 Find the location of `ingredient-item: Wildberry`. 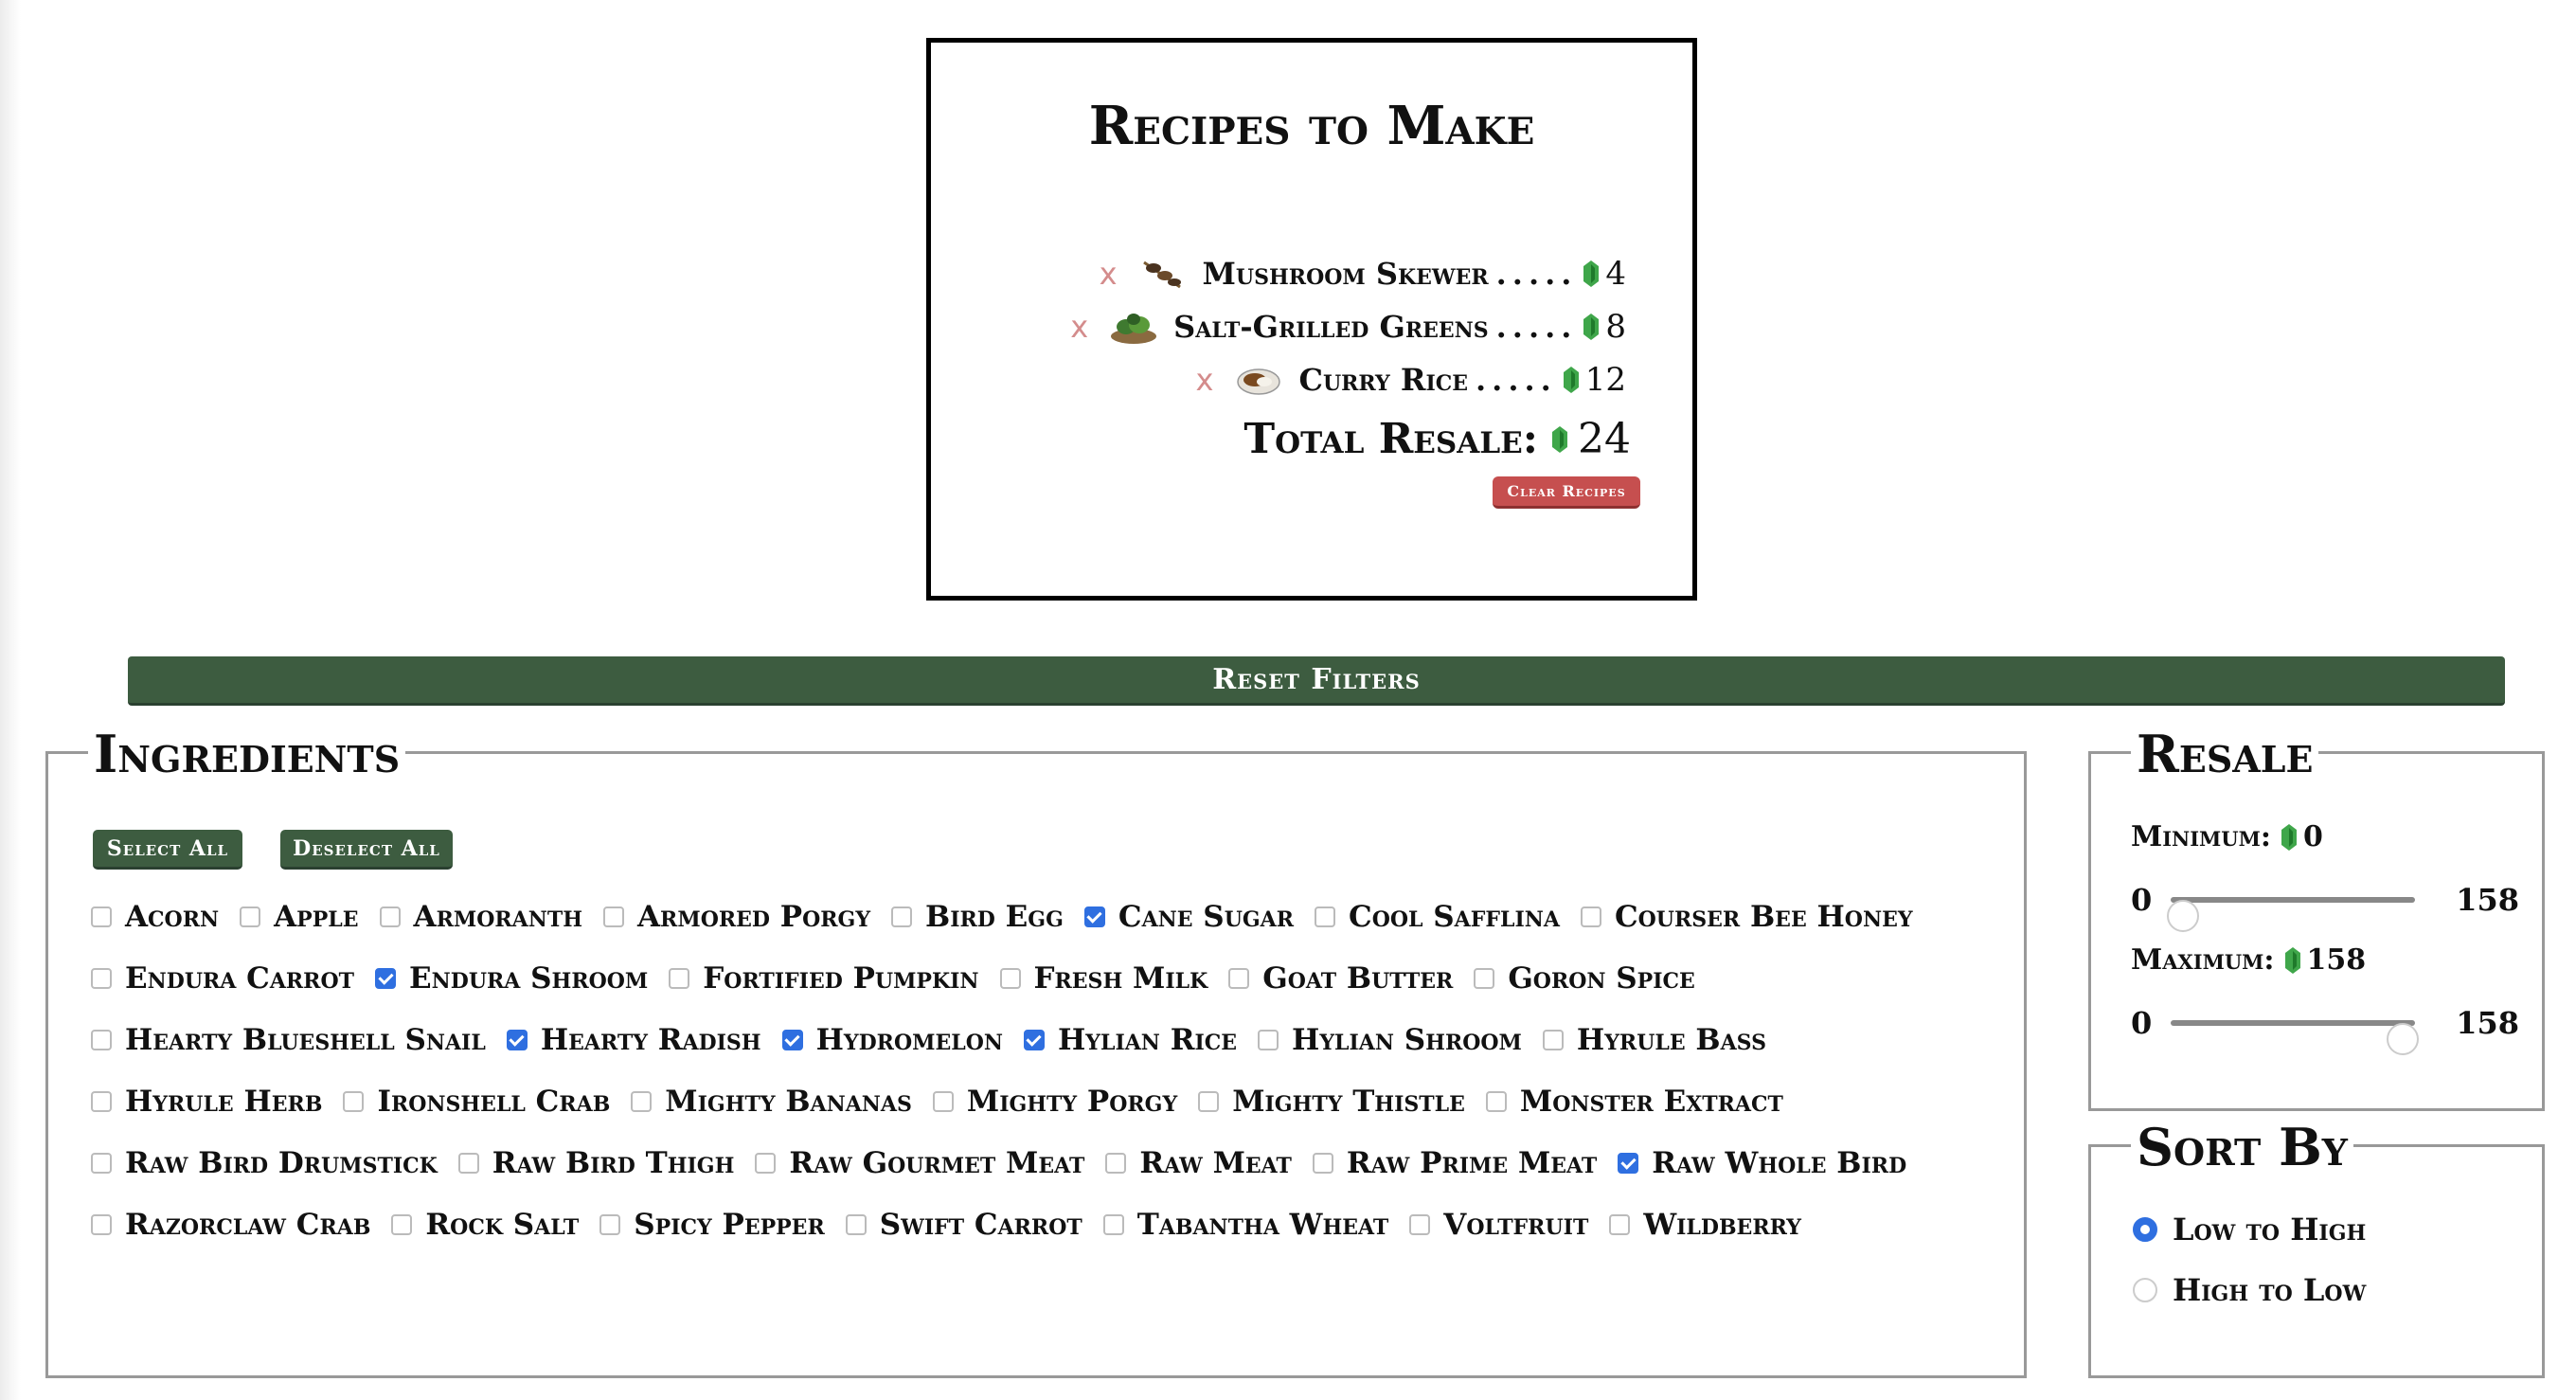

ingredient-item: Wildberry is located at coordinates (1705, 1224).